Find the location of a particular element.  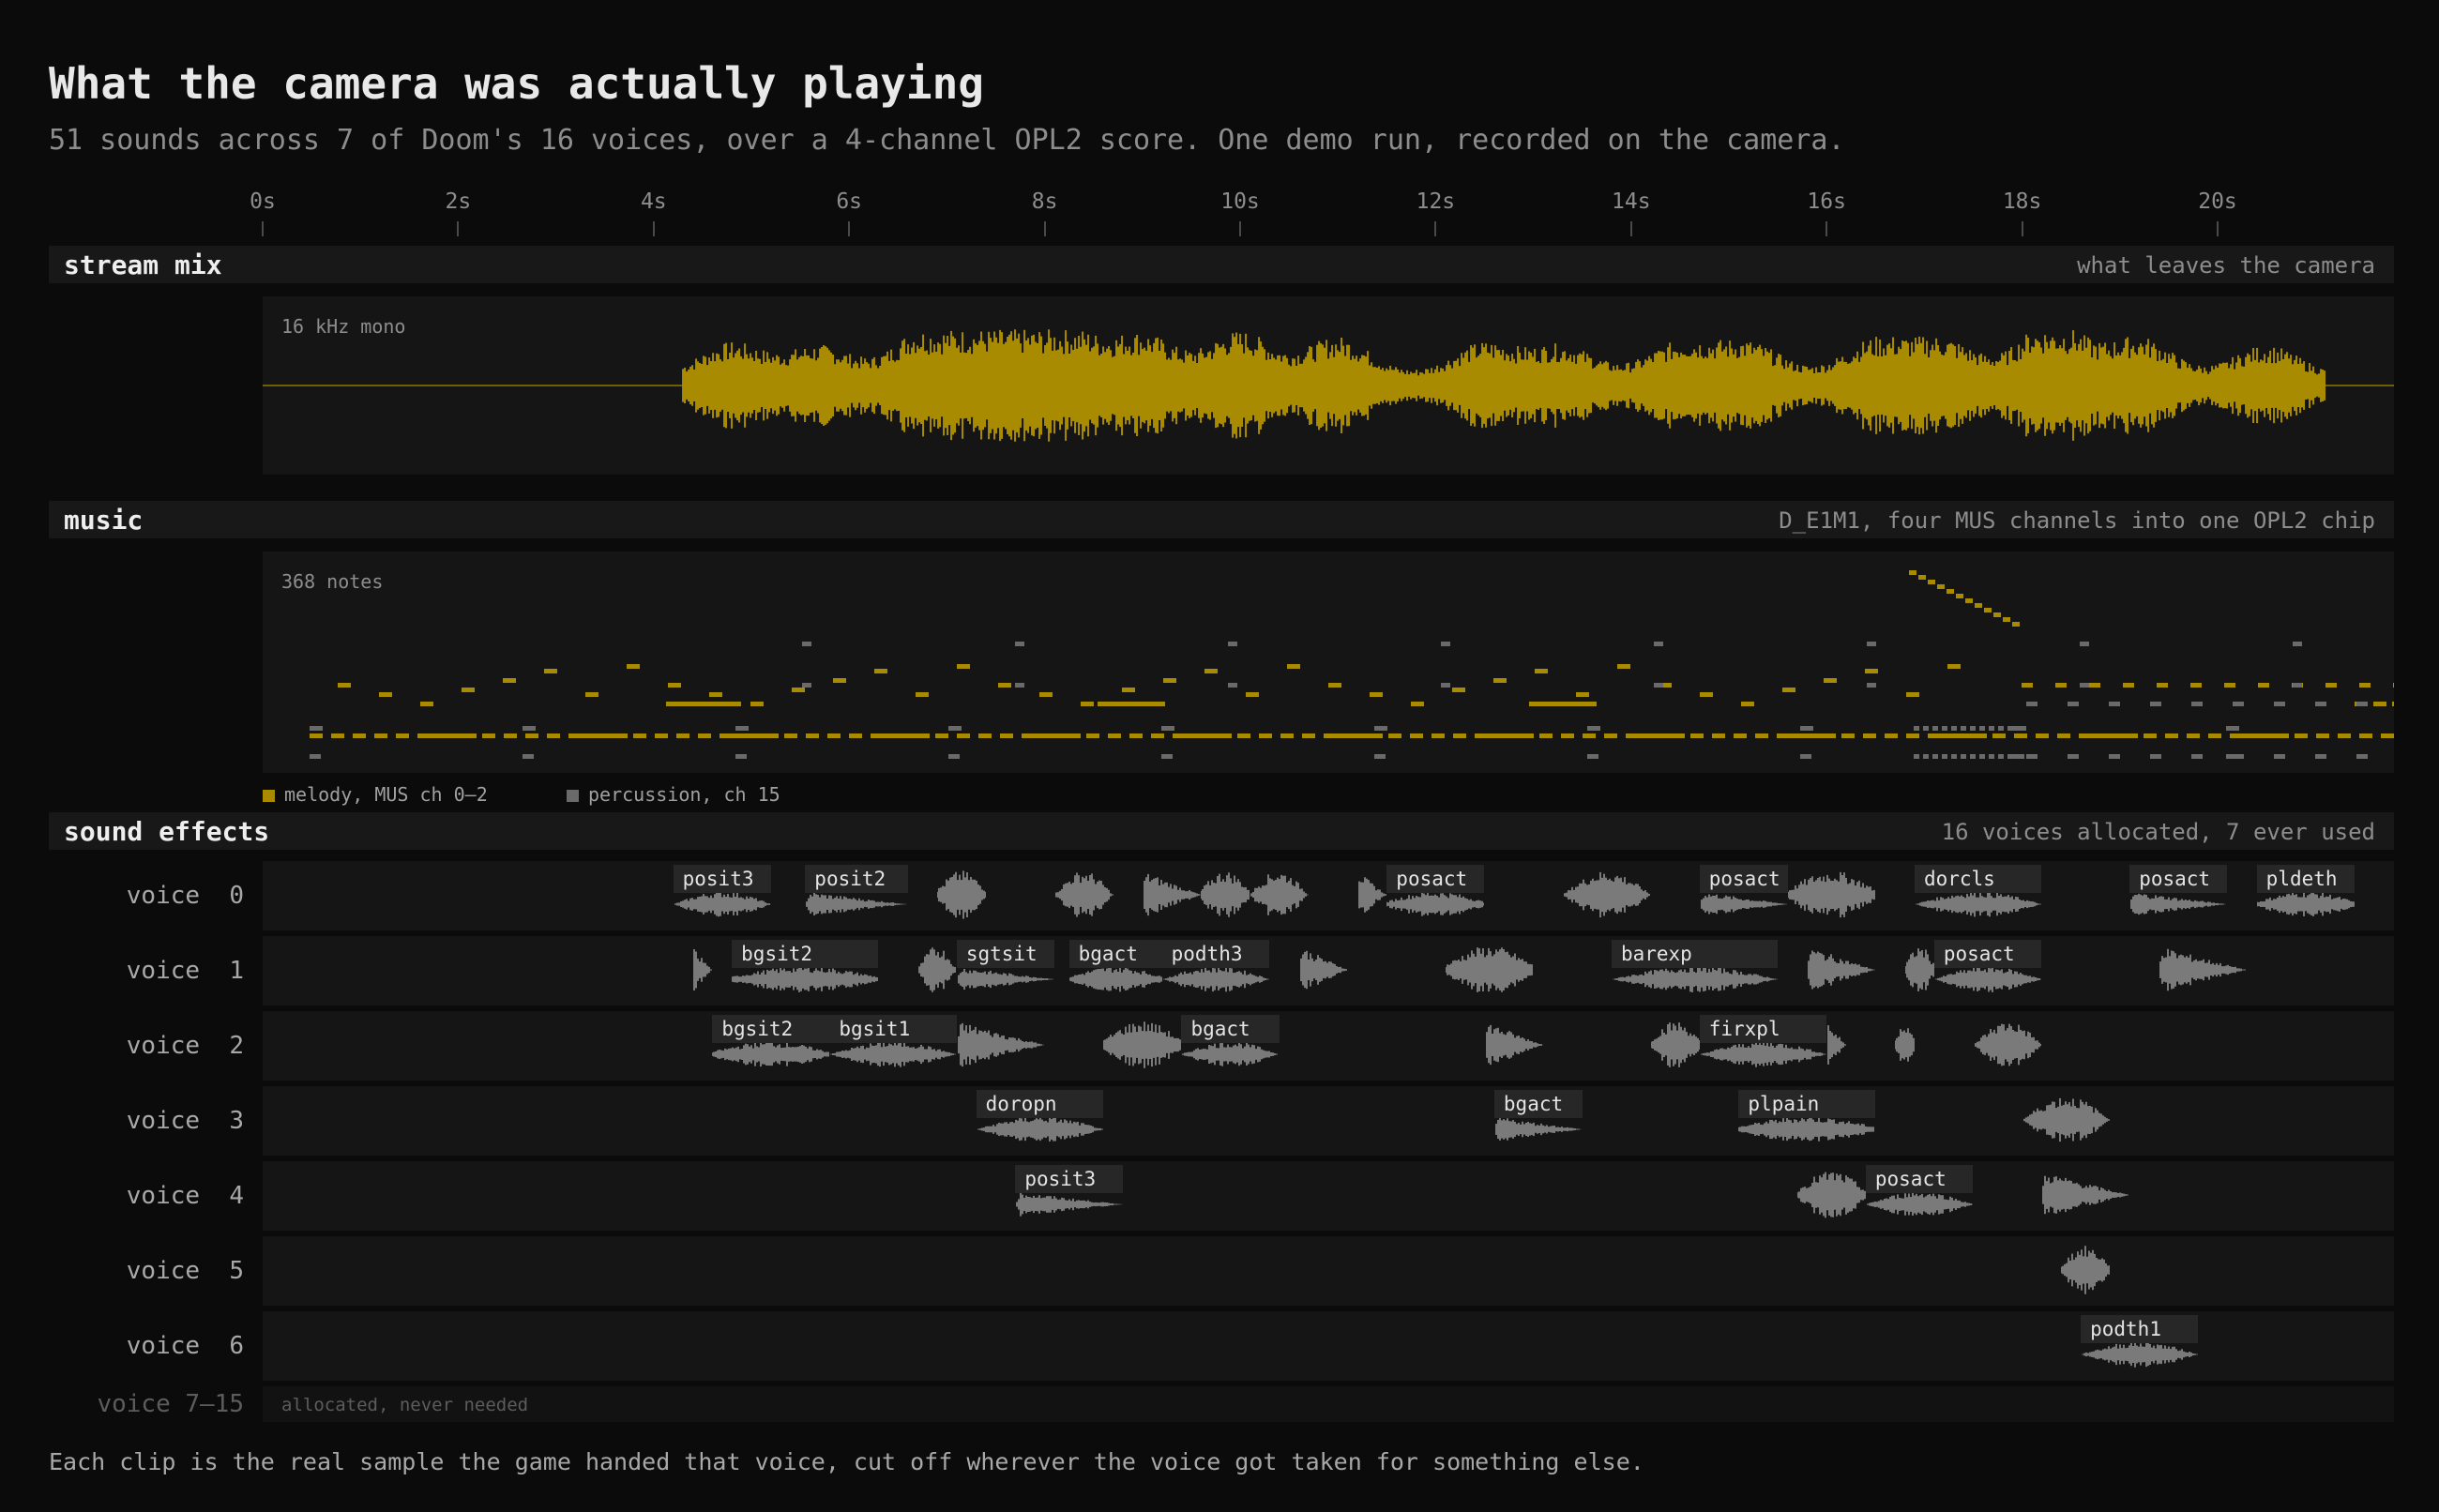

sound-clip: podth3 is located at coordinates (1215, 968).